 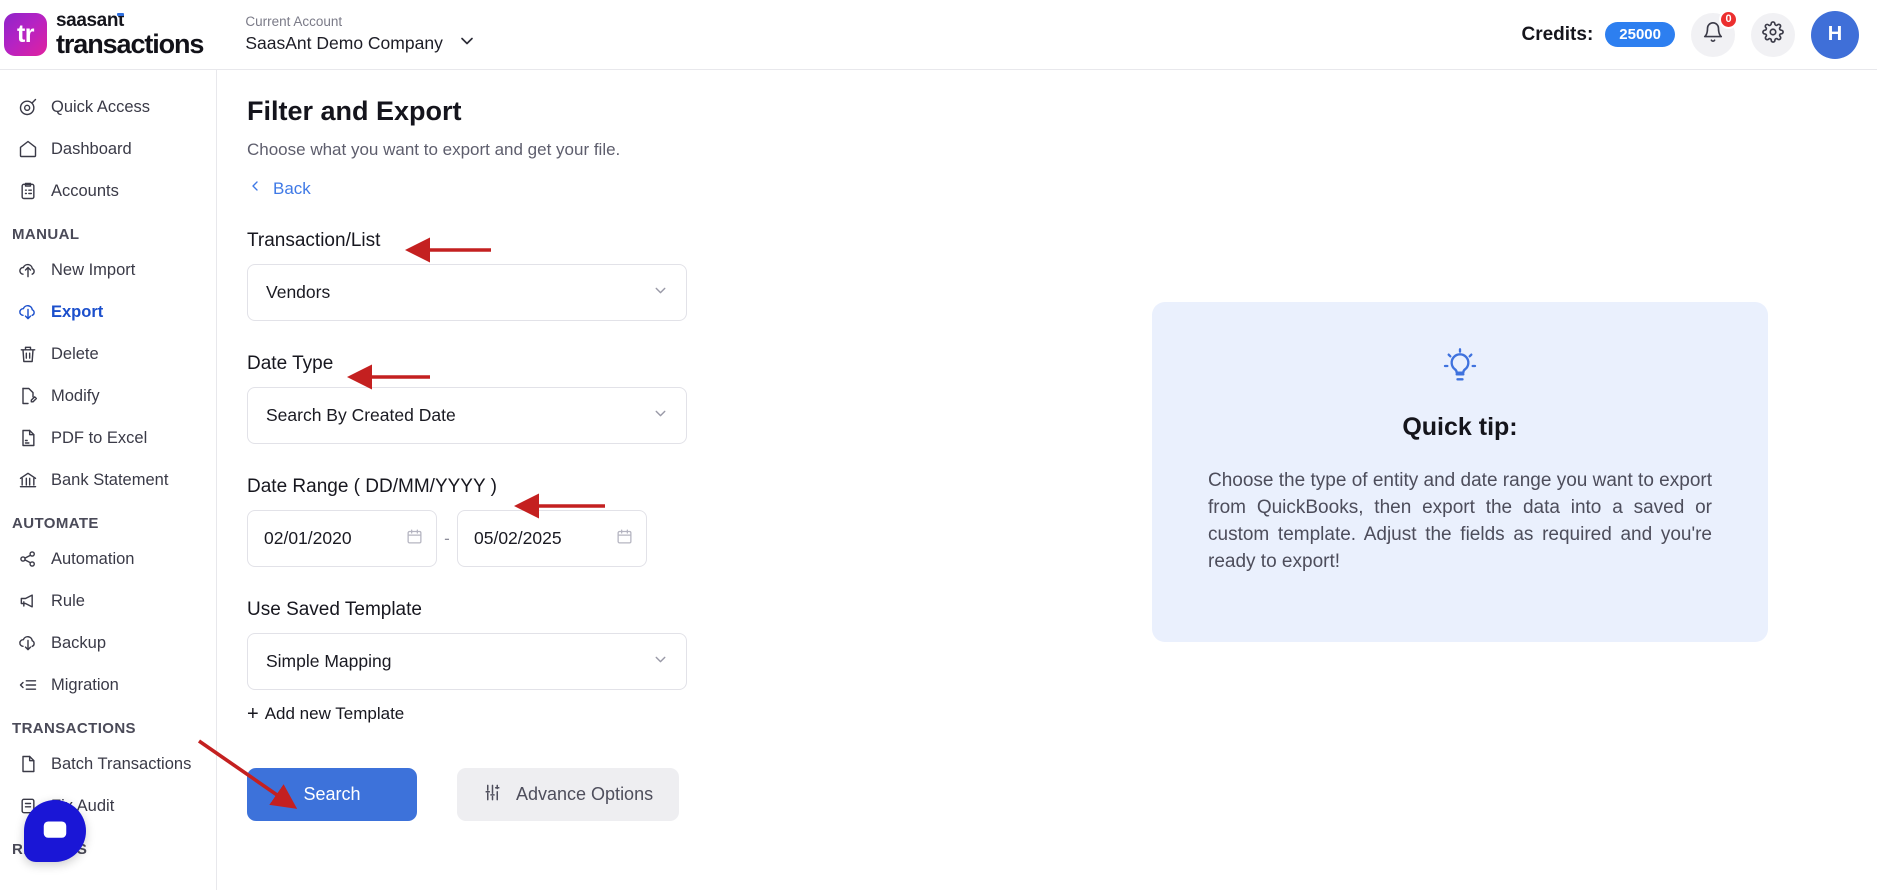 I want to click on account-switcher: Current Account SaasAnt Demo Company, so click(x=360, y=35).